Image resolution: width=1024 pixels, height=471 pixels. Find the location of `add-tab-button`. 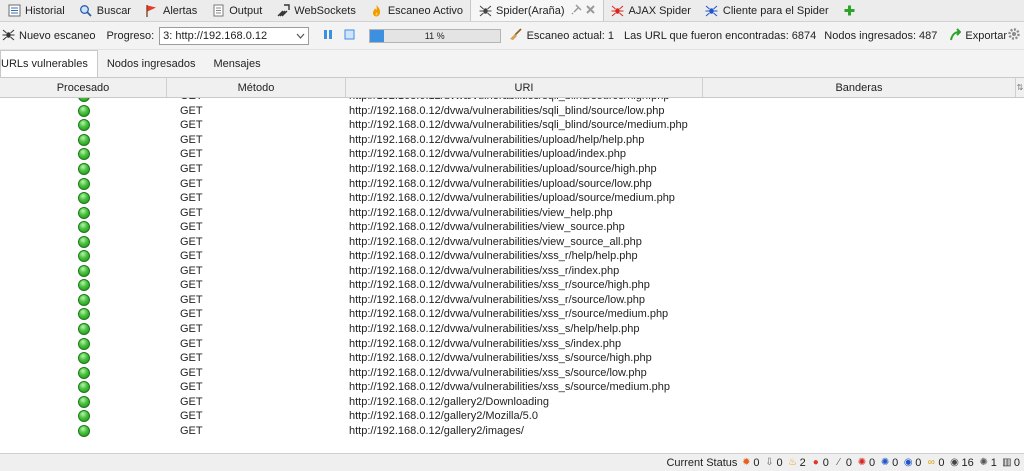

add-tab-button is located at coordinates (850, 10).